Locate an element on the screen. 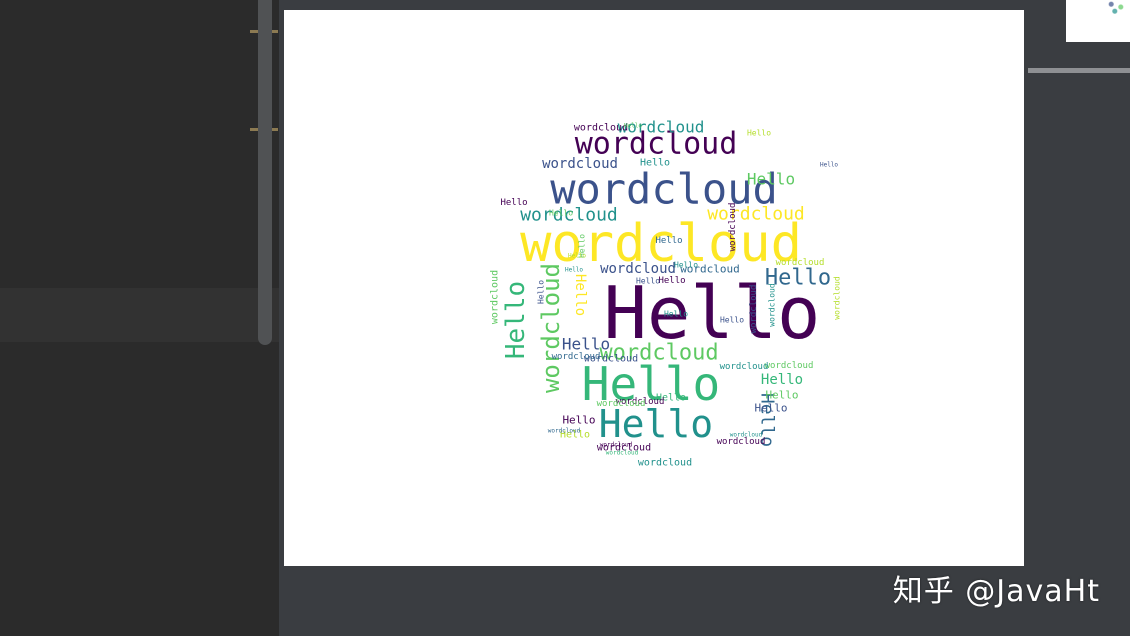 The image size is (1130, 636). thumbnail-wordcloud-icon is located at coordinates (1116, 7).